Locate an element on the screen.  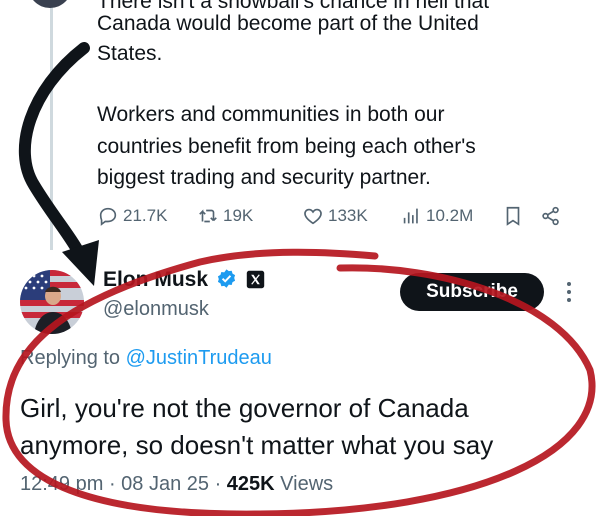
more-options-icon is located at coordinates (569, 292).